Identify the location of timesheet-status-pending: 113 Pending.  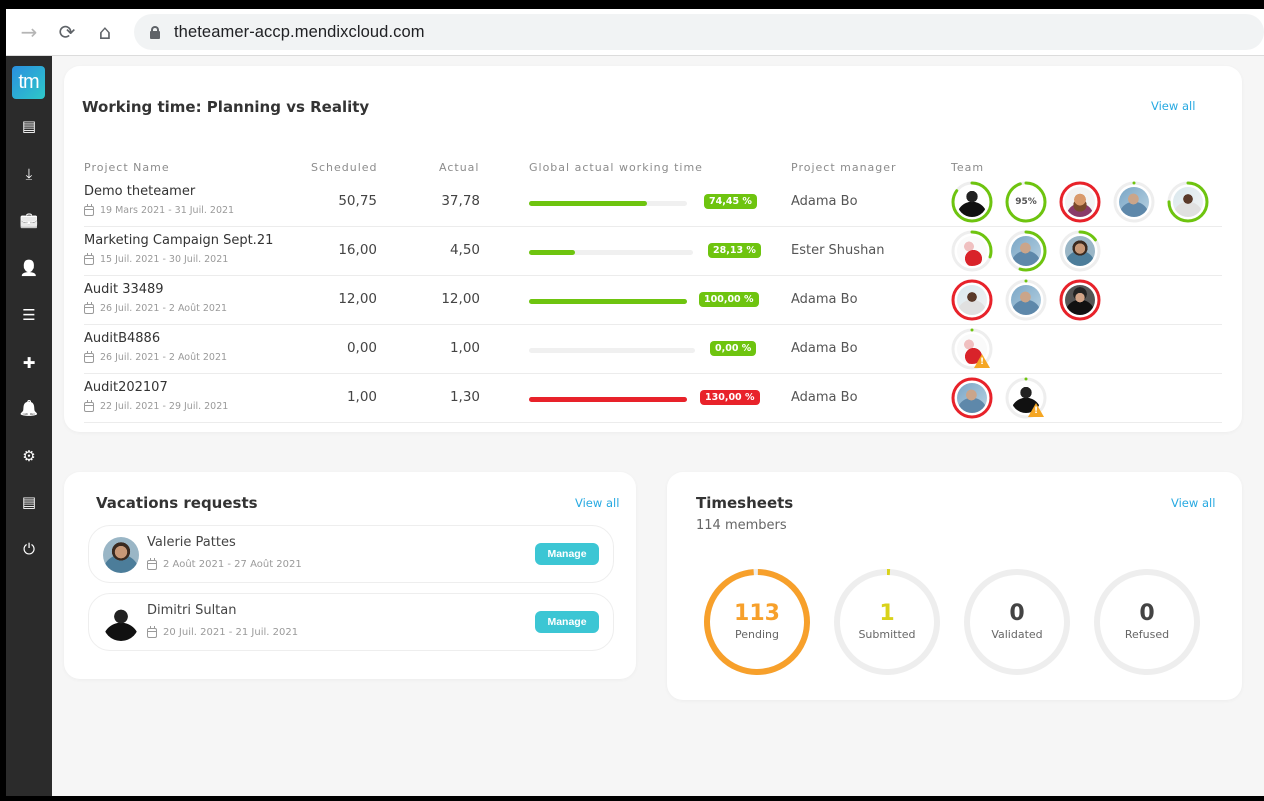
(757, 622).